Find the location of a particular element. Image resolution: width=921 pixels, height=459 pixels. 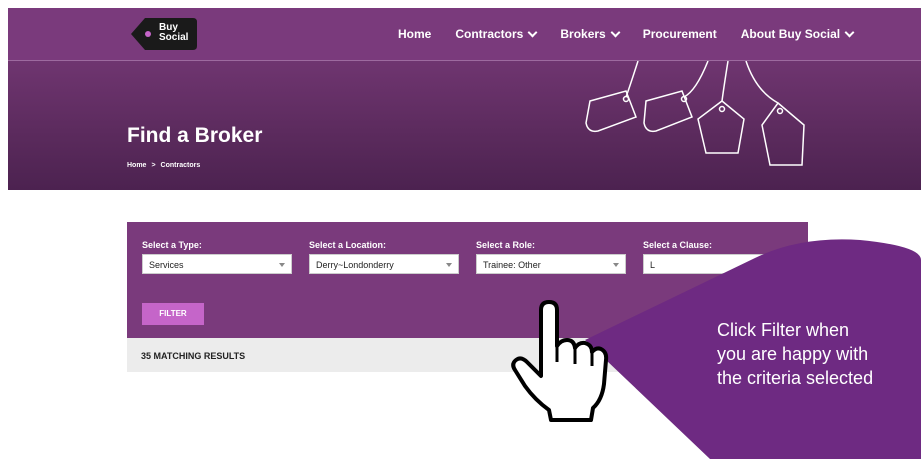

nav-procurement: Procurement is located at coordinates (680, 34).